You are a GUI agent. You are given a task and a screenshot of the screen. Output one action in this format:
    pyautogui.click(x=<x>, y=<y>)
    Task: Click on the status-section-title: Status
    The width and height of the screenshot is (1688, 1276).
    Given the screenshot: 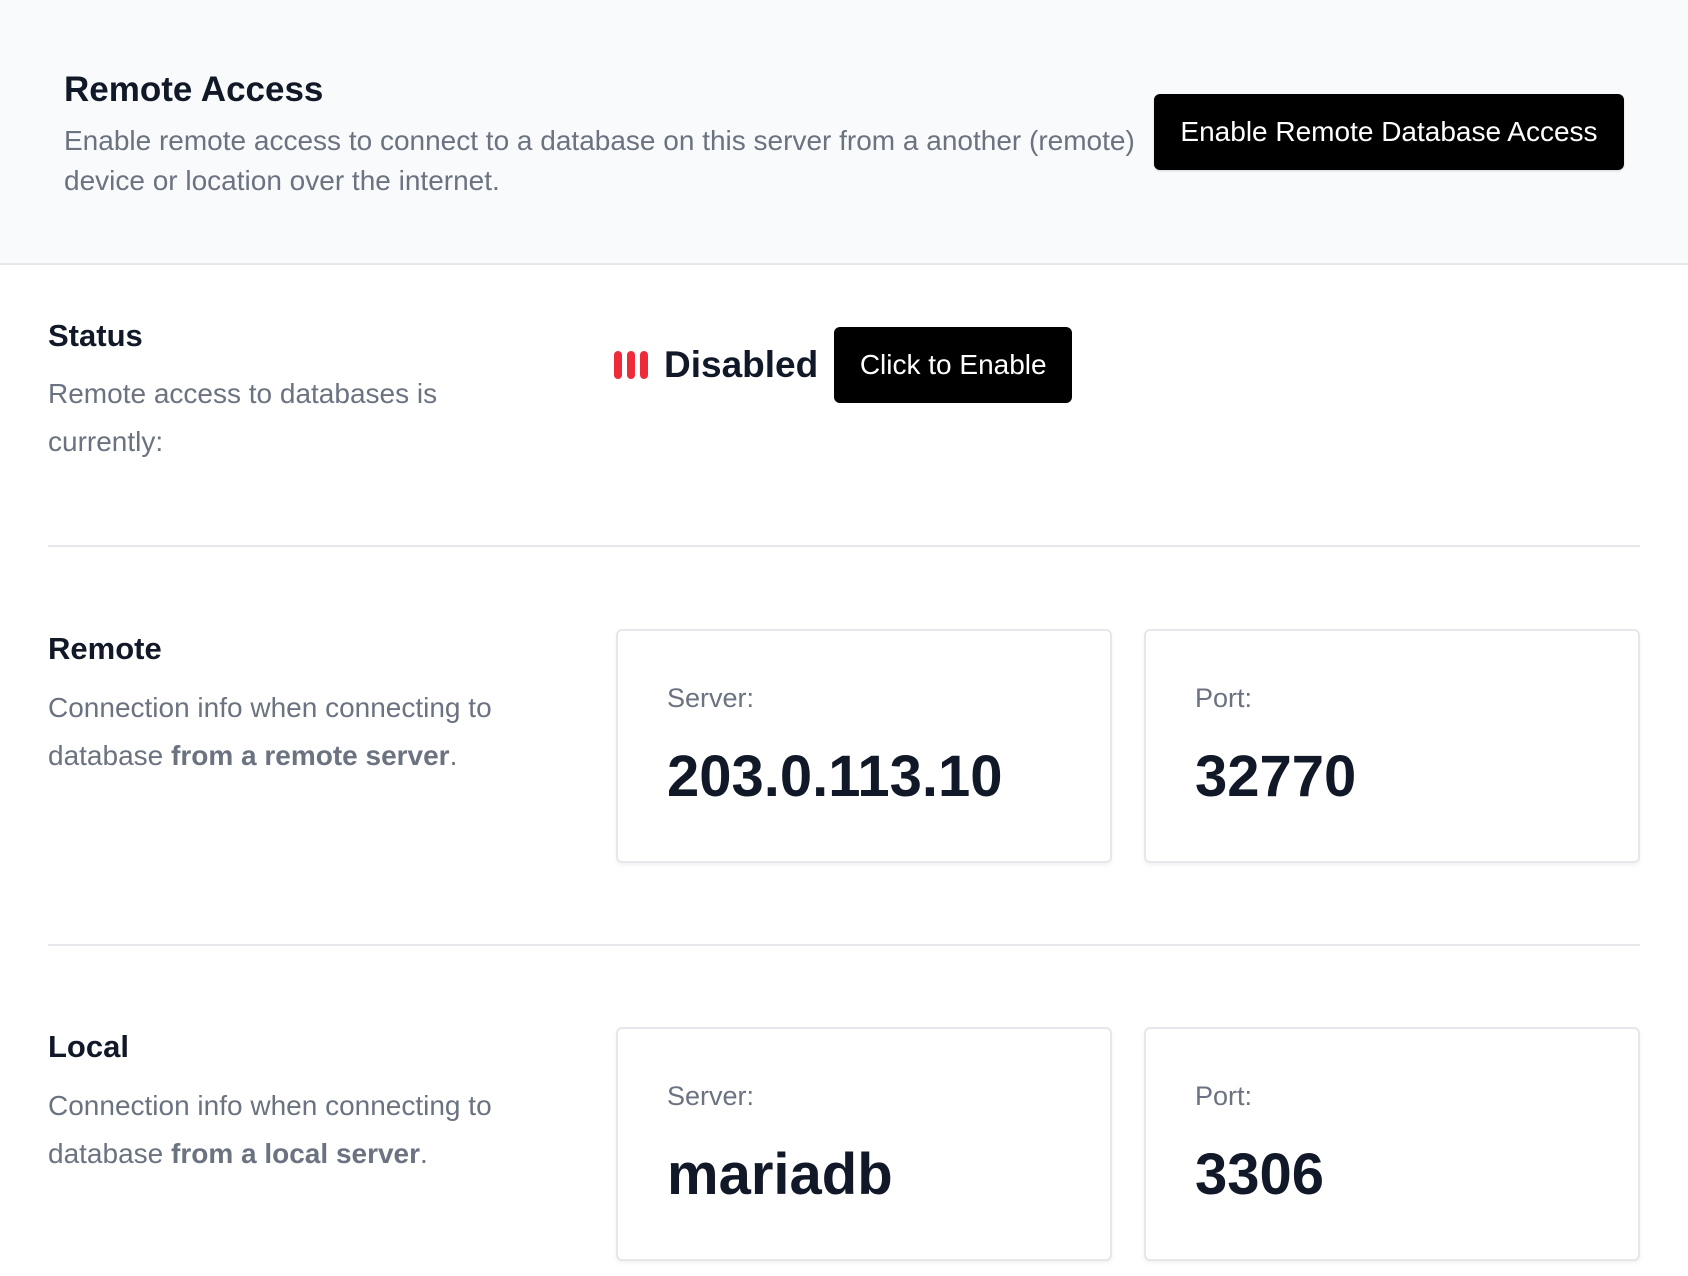 What is the action you would take?
    pyautogui.click(x=95, y=335)
    